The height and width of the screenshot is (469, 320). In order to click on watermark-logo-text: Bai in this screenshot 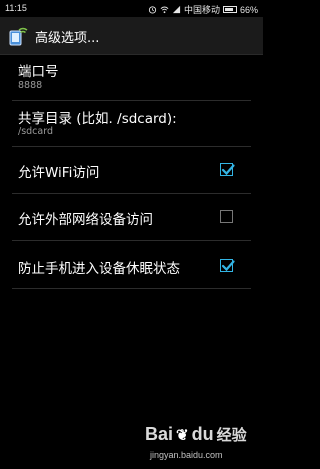, I will do `click(159, 434)`.